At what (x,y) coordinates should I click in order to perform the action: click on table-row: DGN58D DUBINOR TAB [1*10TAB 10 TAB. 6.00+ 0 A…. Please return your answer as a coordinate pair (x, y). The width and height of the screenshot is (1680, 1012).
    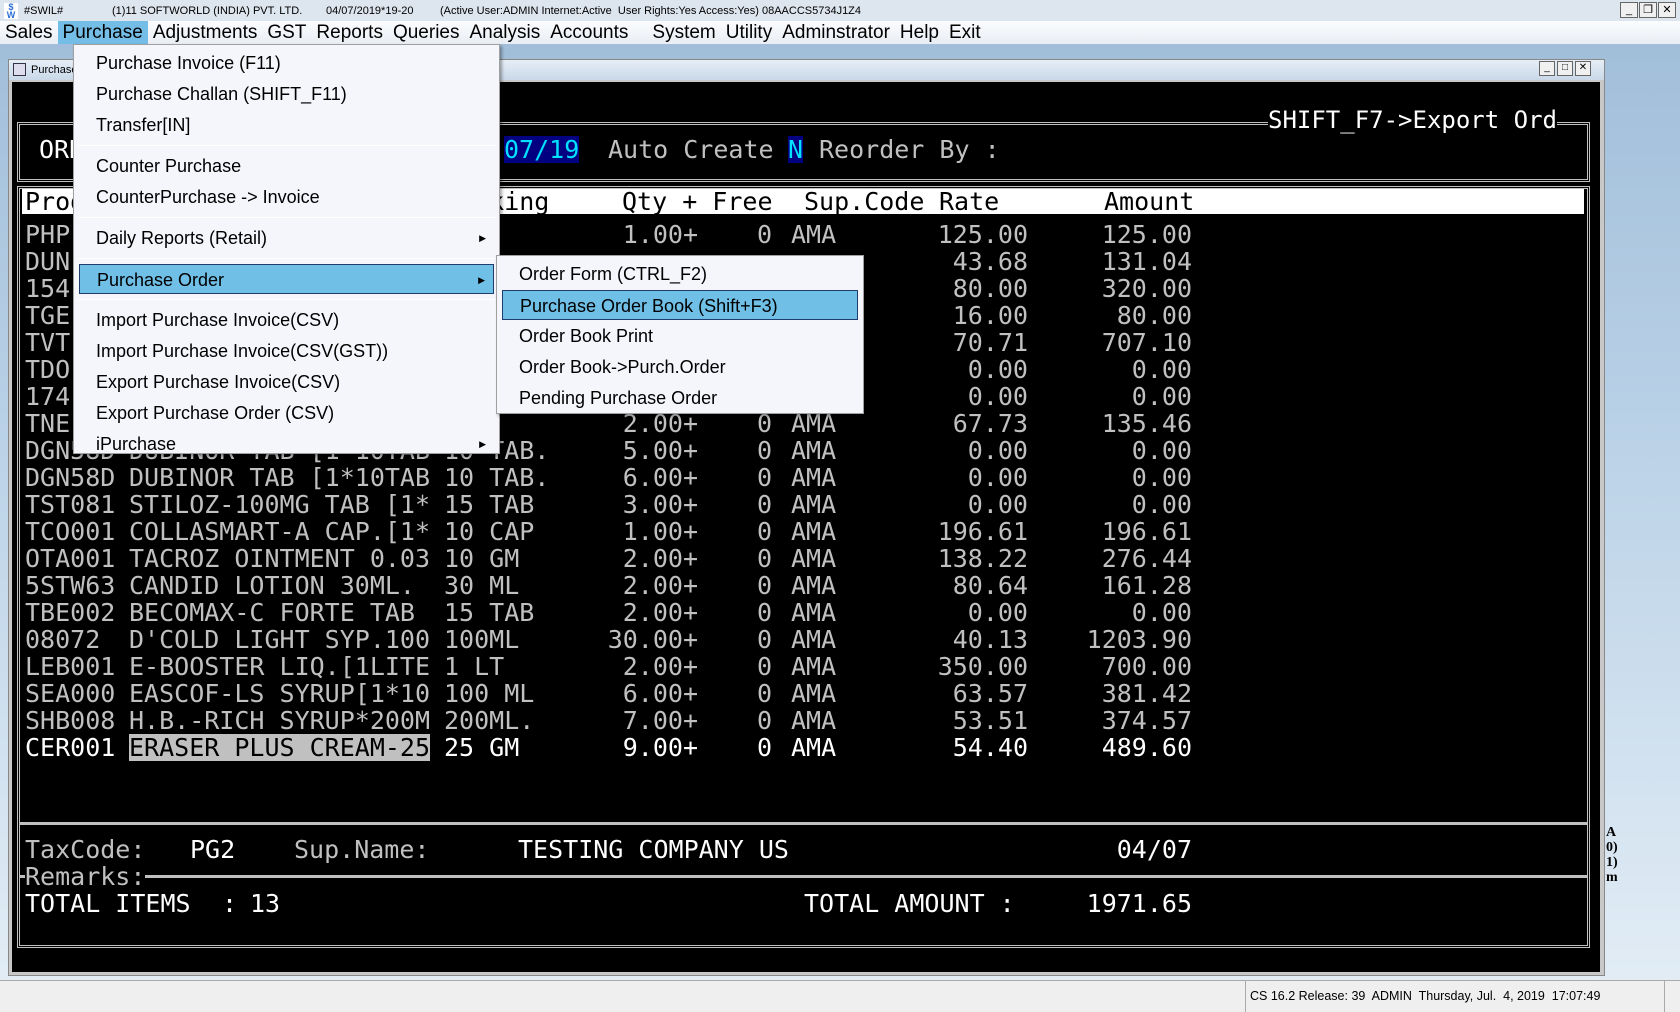
    Looking at the image, I should click on (802, 477).